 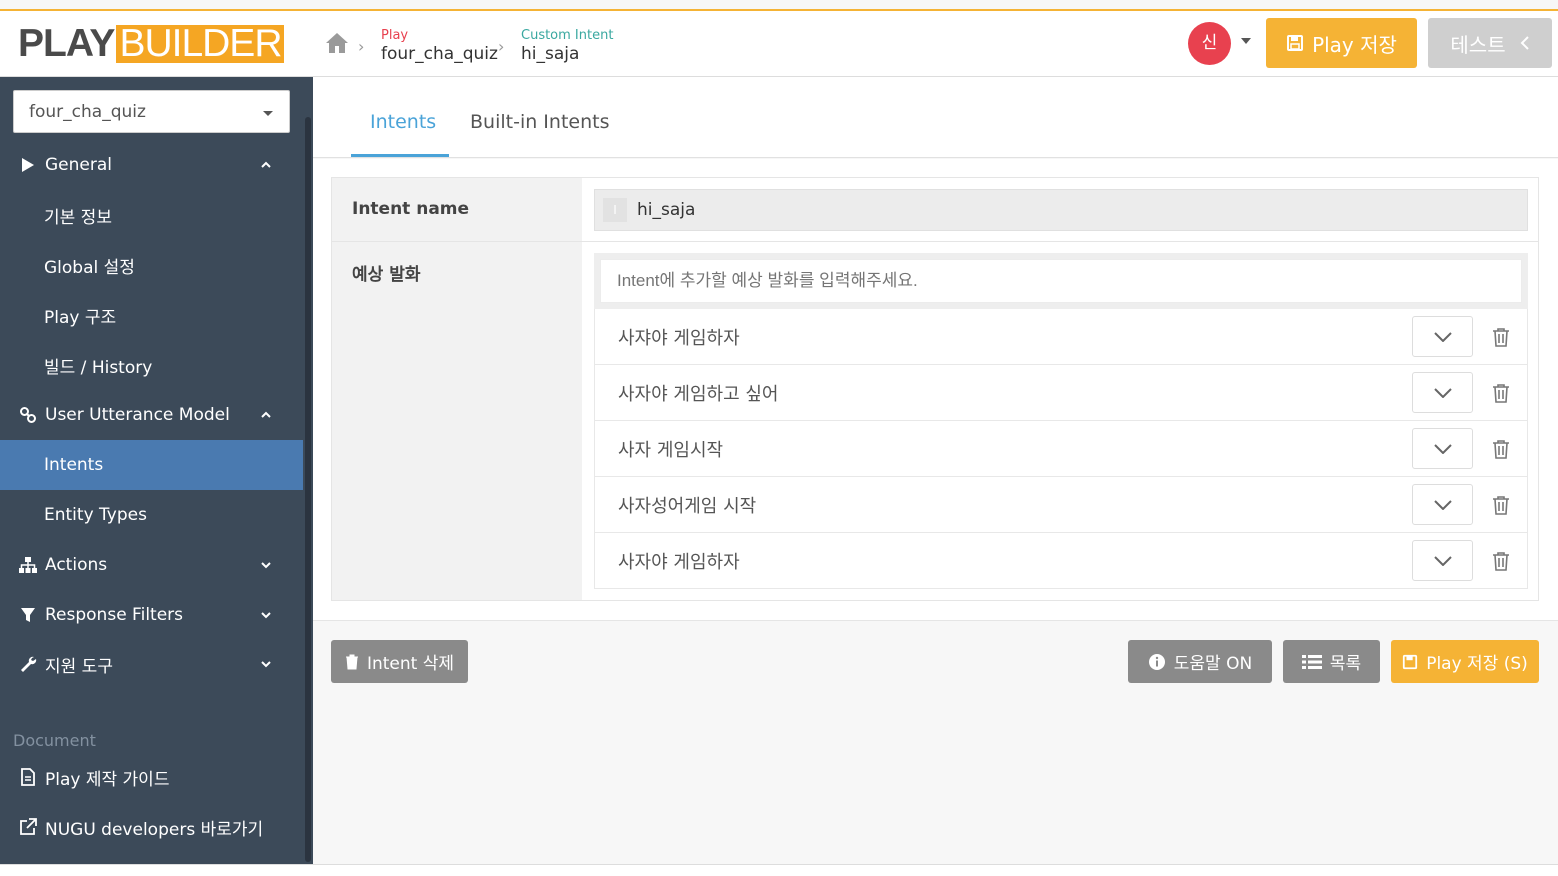 What do you see at coordinates (501, 46) in the screenshot?
I see `chevron-right-icon: ›` at bounding box center [501, 46].